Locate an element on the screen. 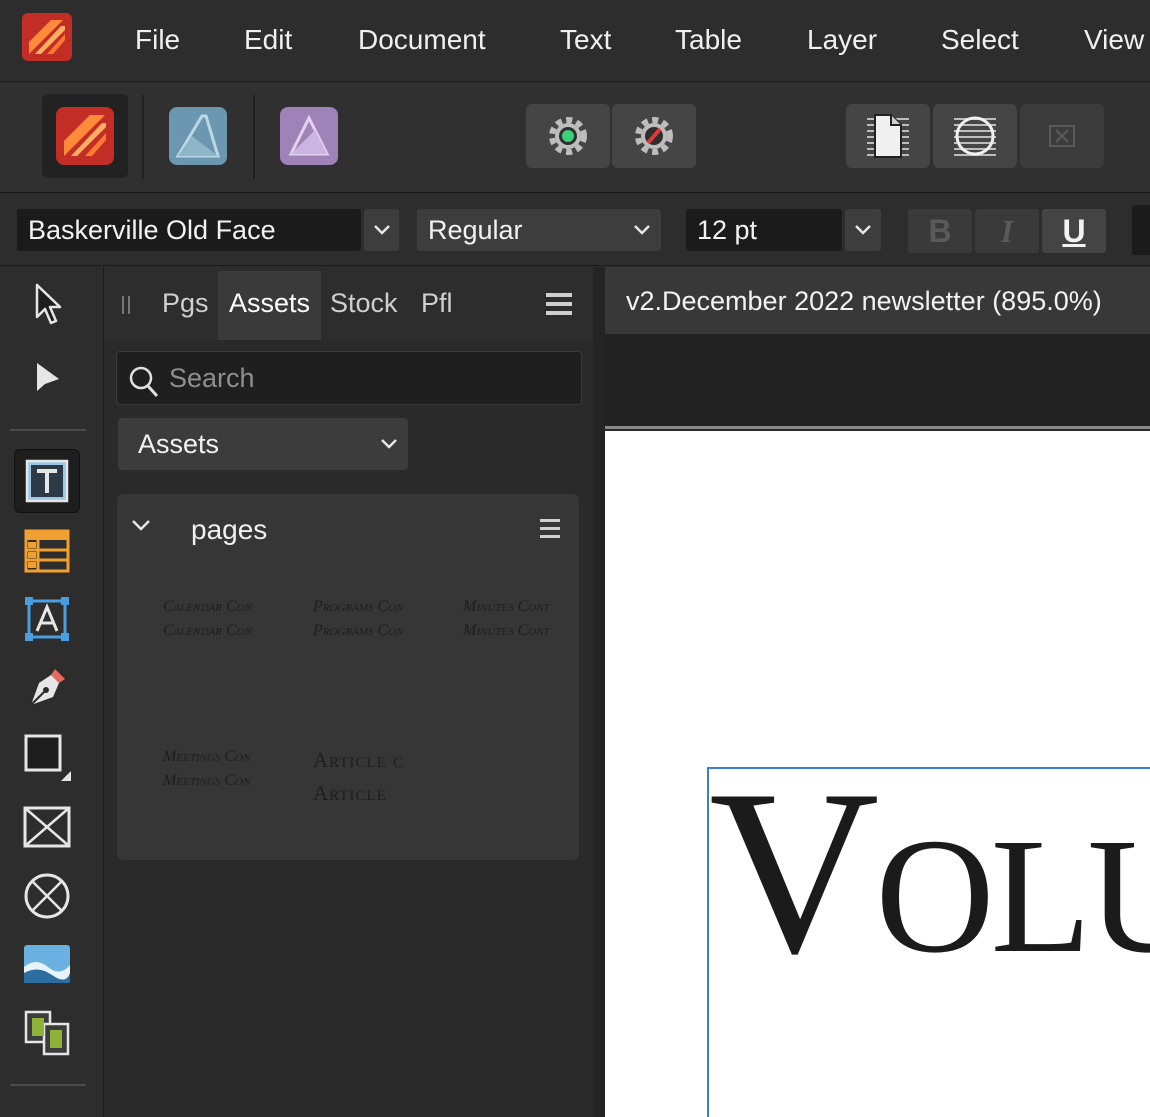 The height and width of the screenshot is (1117, 1150). search-icon is located at coordinates (144, 389).